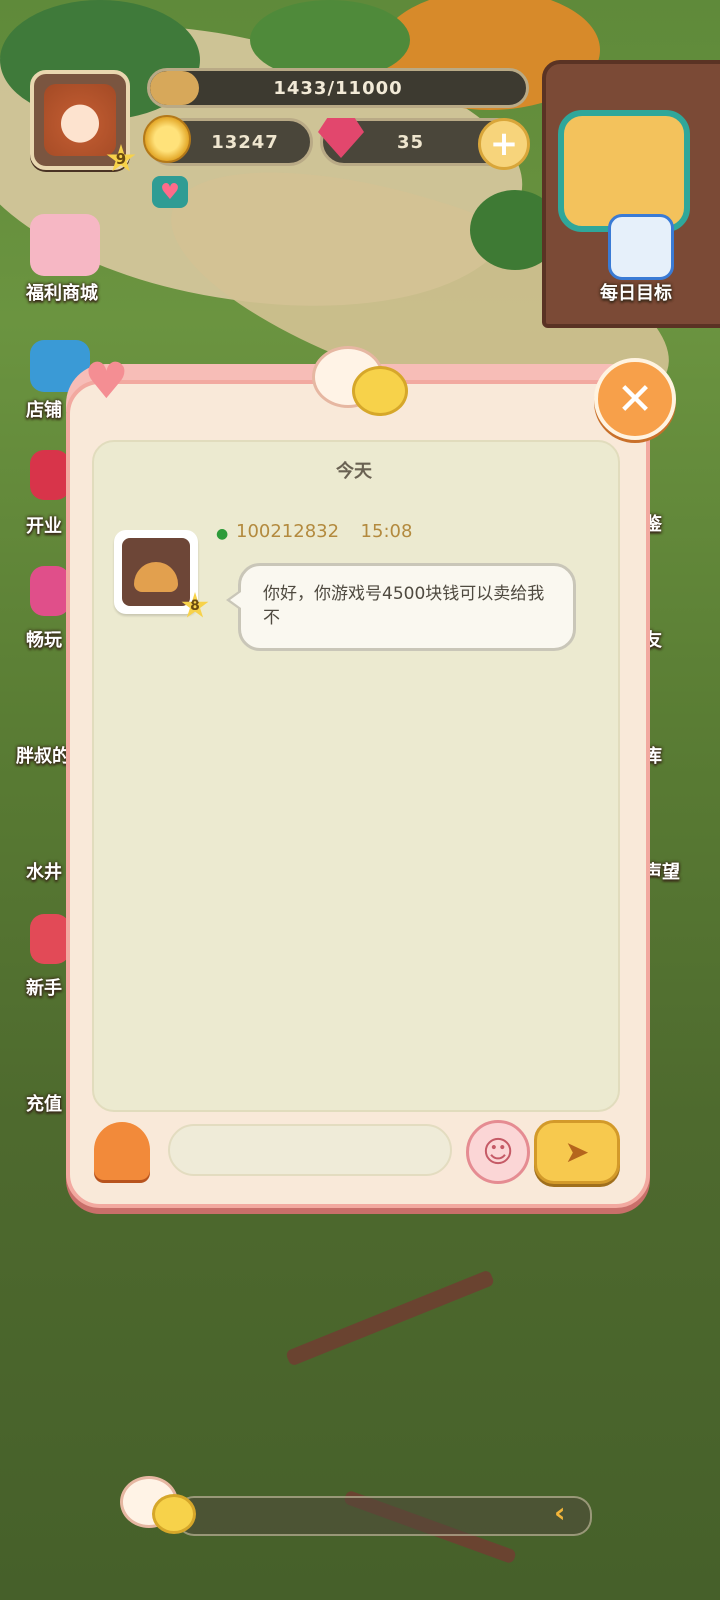 This screenshot has height=1600, width=720. I want to click on coin-icon, so click(167, 139).